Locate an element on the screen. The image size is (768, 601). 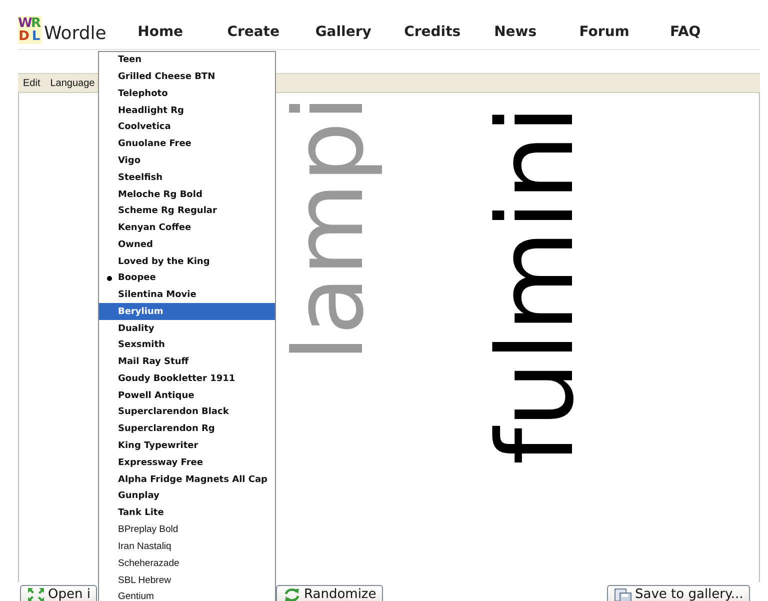
font-menu-item: Superclarendon Black is located at coordinates (187, 412).